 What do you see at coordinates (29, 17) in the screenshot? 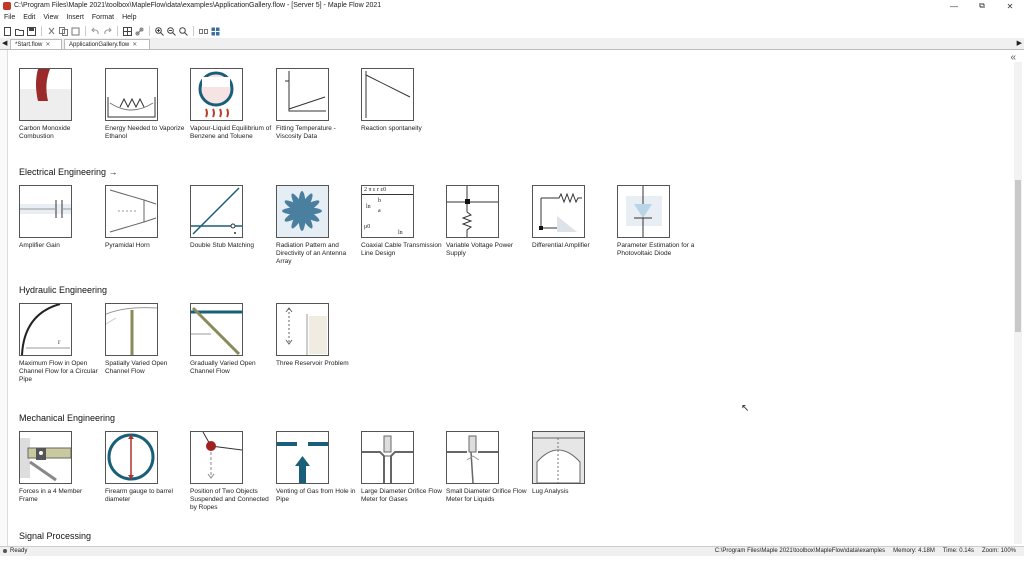
I see `menu-edit: Edit` at bounding box center [29, 17].